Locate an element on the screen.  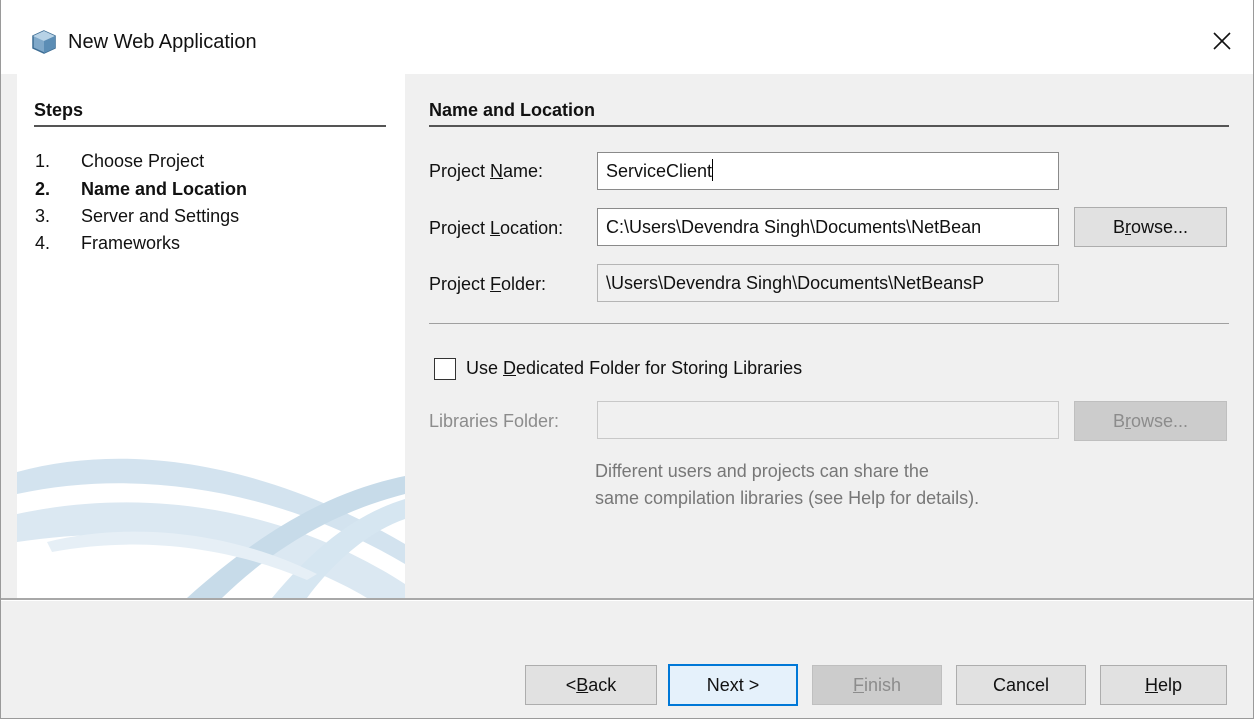
project-location-label: Project Location: is located at coordinates (496, 228).